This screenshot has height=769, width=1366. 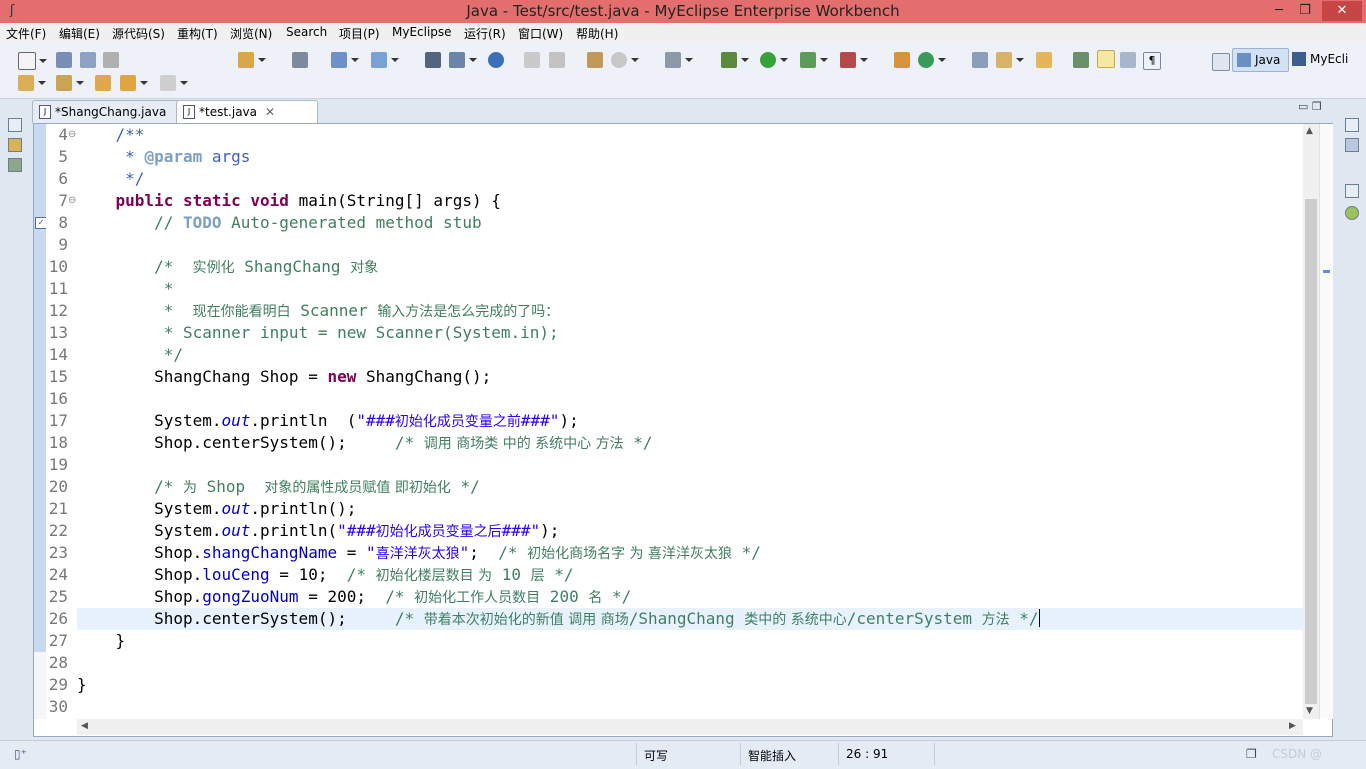 I want to click on overview-marker, so click(x=1326, y=271).